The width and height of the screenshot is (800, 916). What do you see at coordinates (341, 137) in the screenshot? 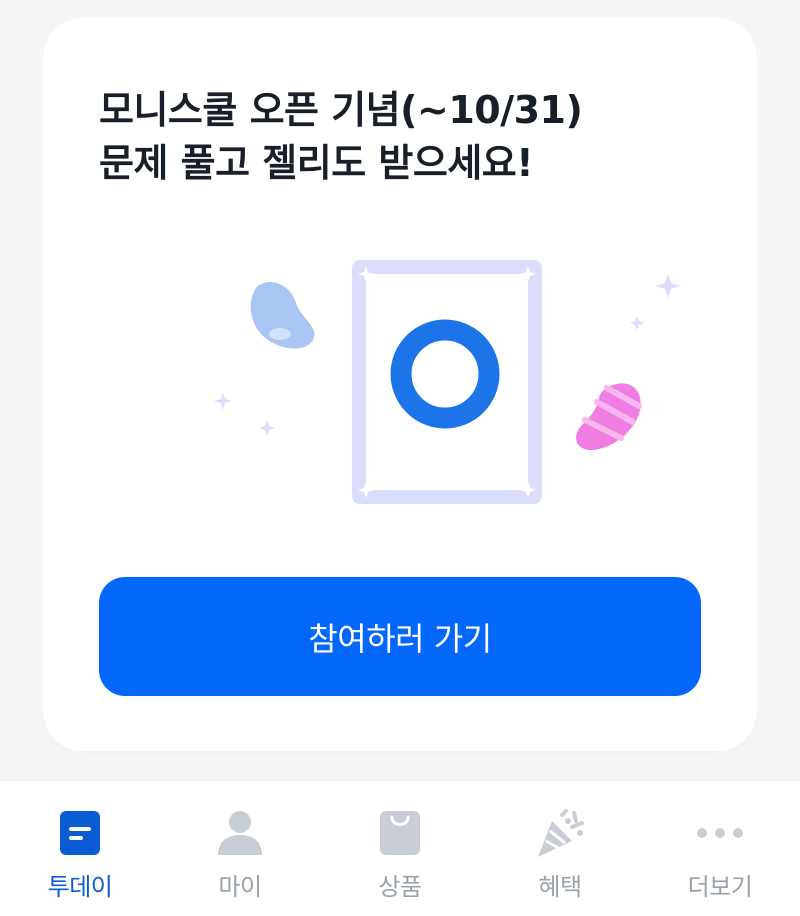
I see `event-title: 모니스쿨 오픈 기념(~10/31) 문제 풀고 젤리도 받으세요!` at bounding box center [341, 137].